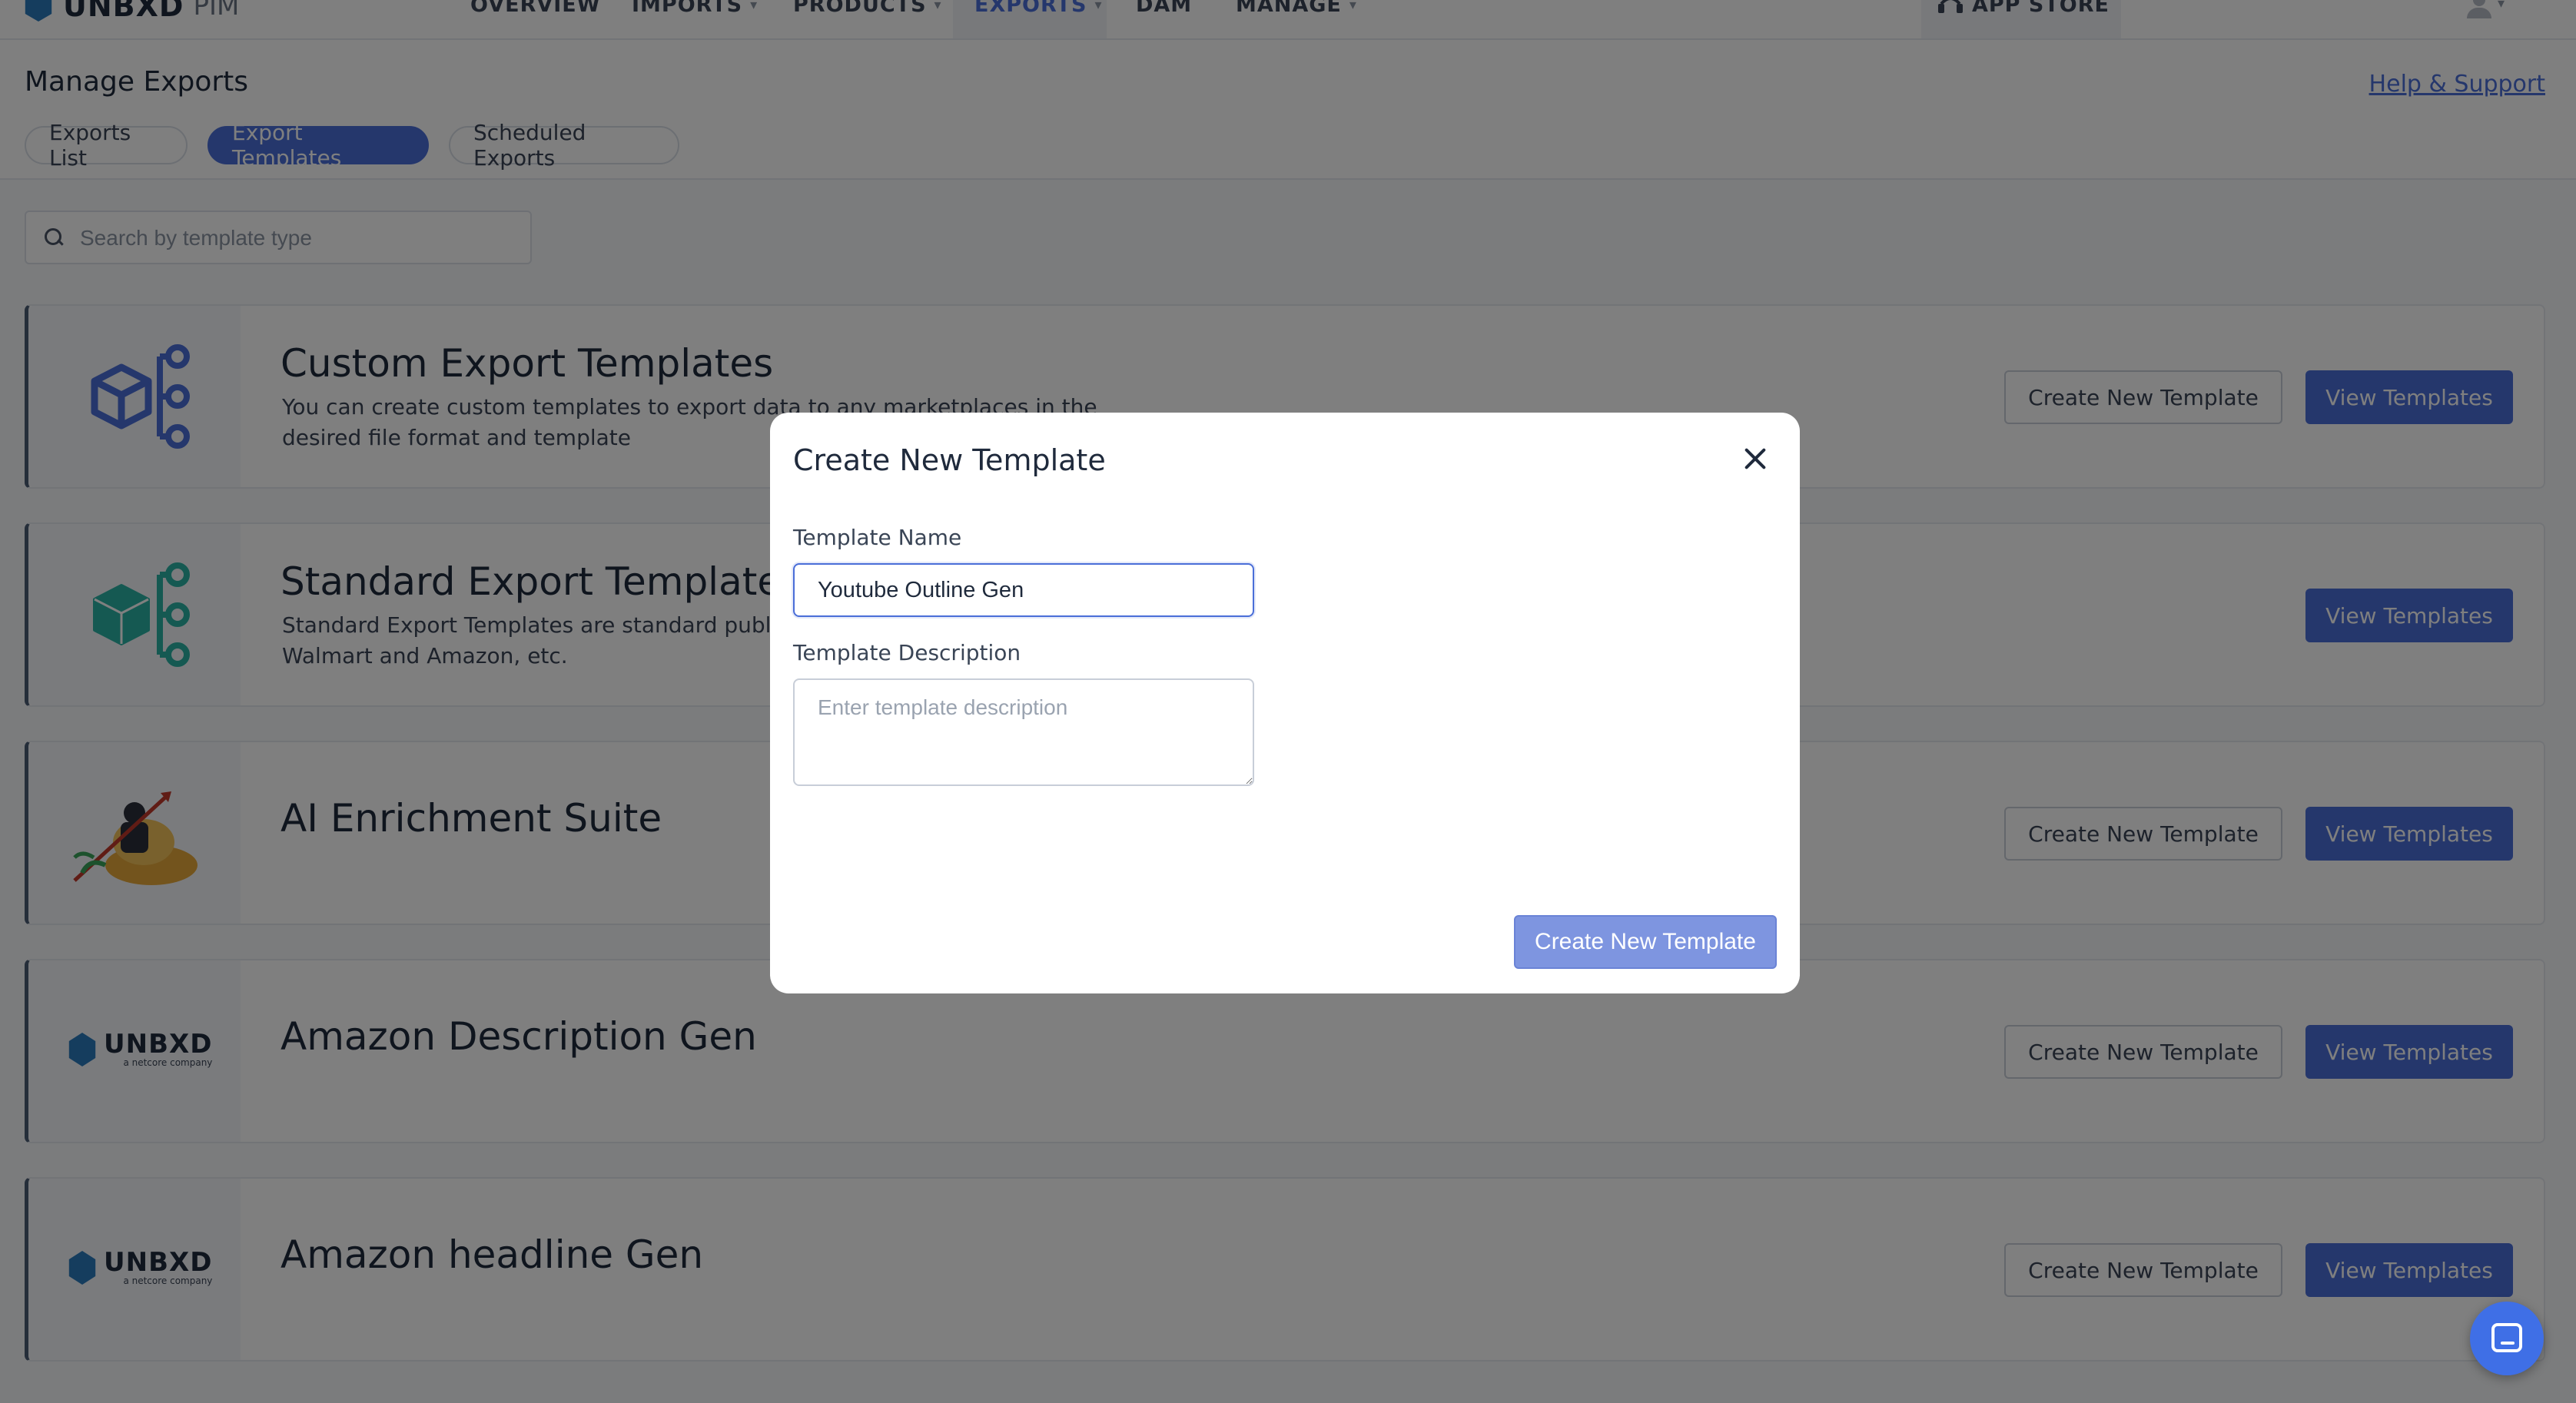 Image resolution: width=2576 pixels, height=1403 pixels. Describe the element at coordinates (949, 460) in the screenshot. I see `modal-title: Create New Template` at that location.